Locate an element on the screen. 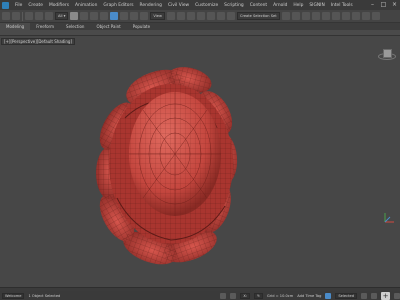 The image size is (400, 300). angle-snap-icon is located at coordinates (210, 16).